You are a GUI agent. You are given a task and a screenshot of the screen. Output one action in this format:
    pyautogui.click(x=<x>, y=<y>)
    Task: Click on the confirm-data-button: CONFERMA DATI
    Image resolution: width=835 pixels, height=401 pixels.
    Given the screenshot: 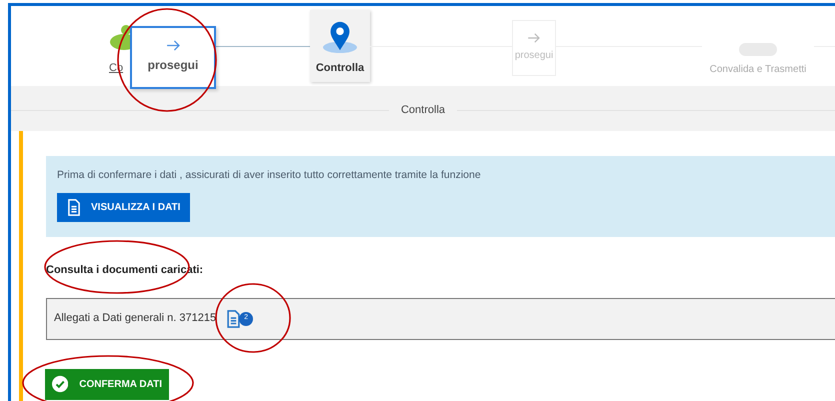 What is the action you would take?
    pyautogui.click(x=107, y=384)
    